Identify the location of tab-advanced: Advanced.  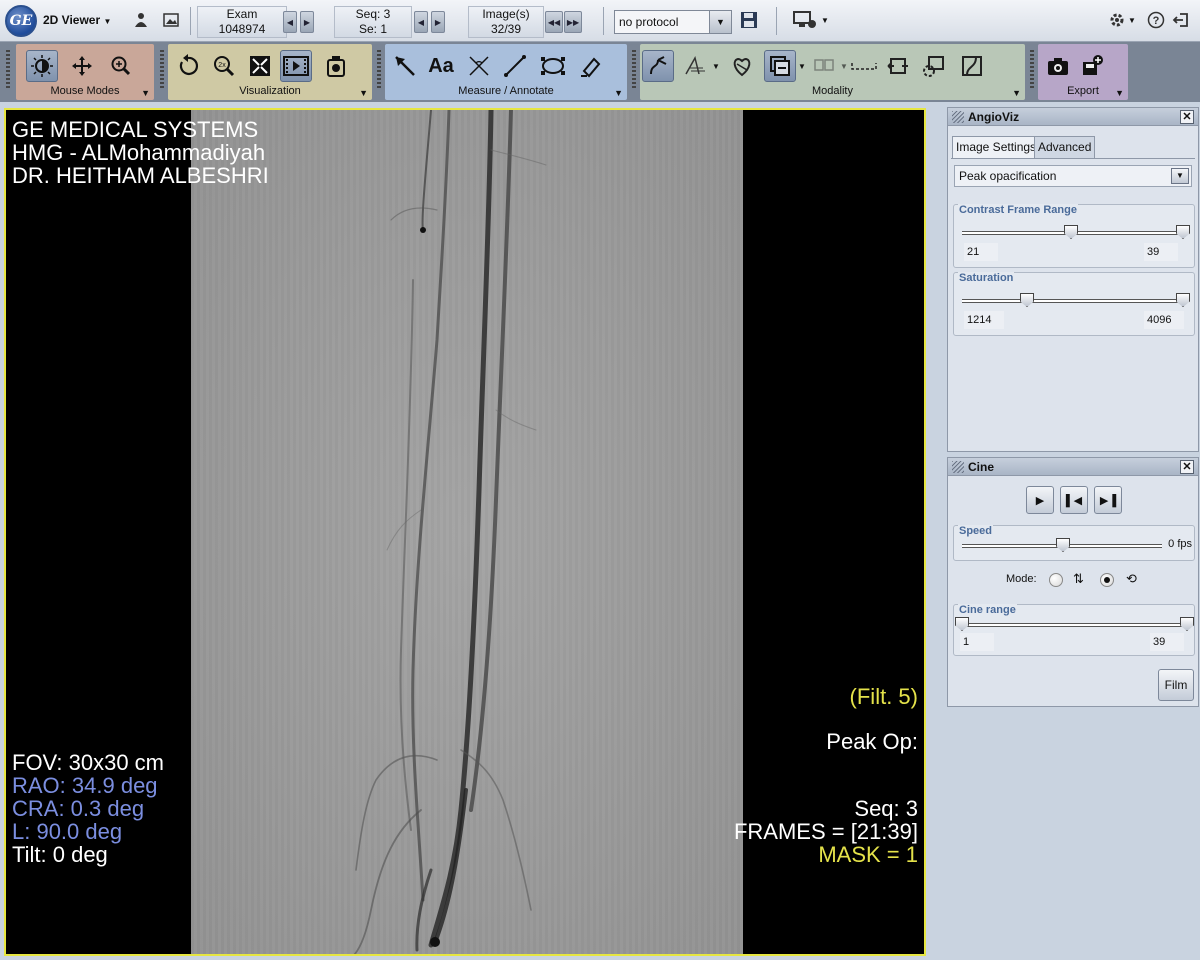
(1065, 147).